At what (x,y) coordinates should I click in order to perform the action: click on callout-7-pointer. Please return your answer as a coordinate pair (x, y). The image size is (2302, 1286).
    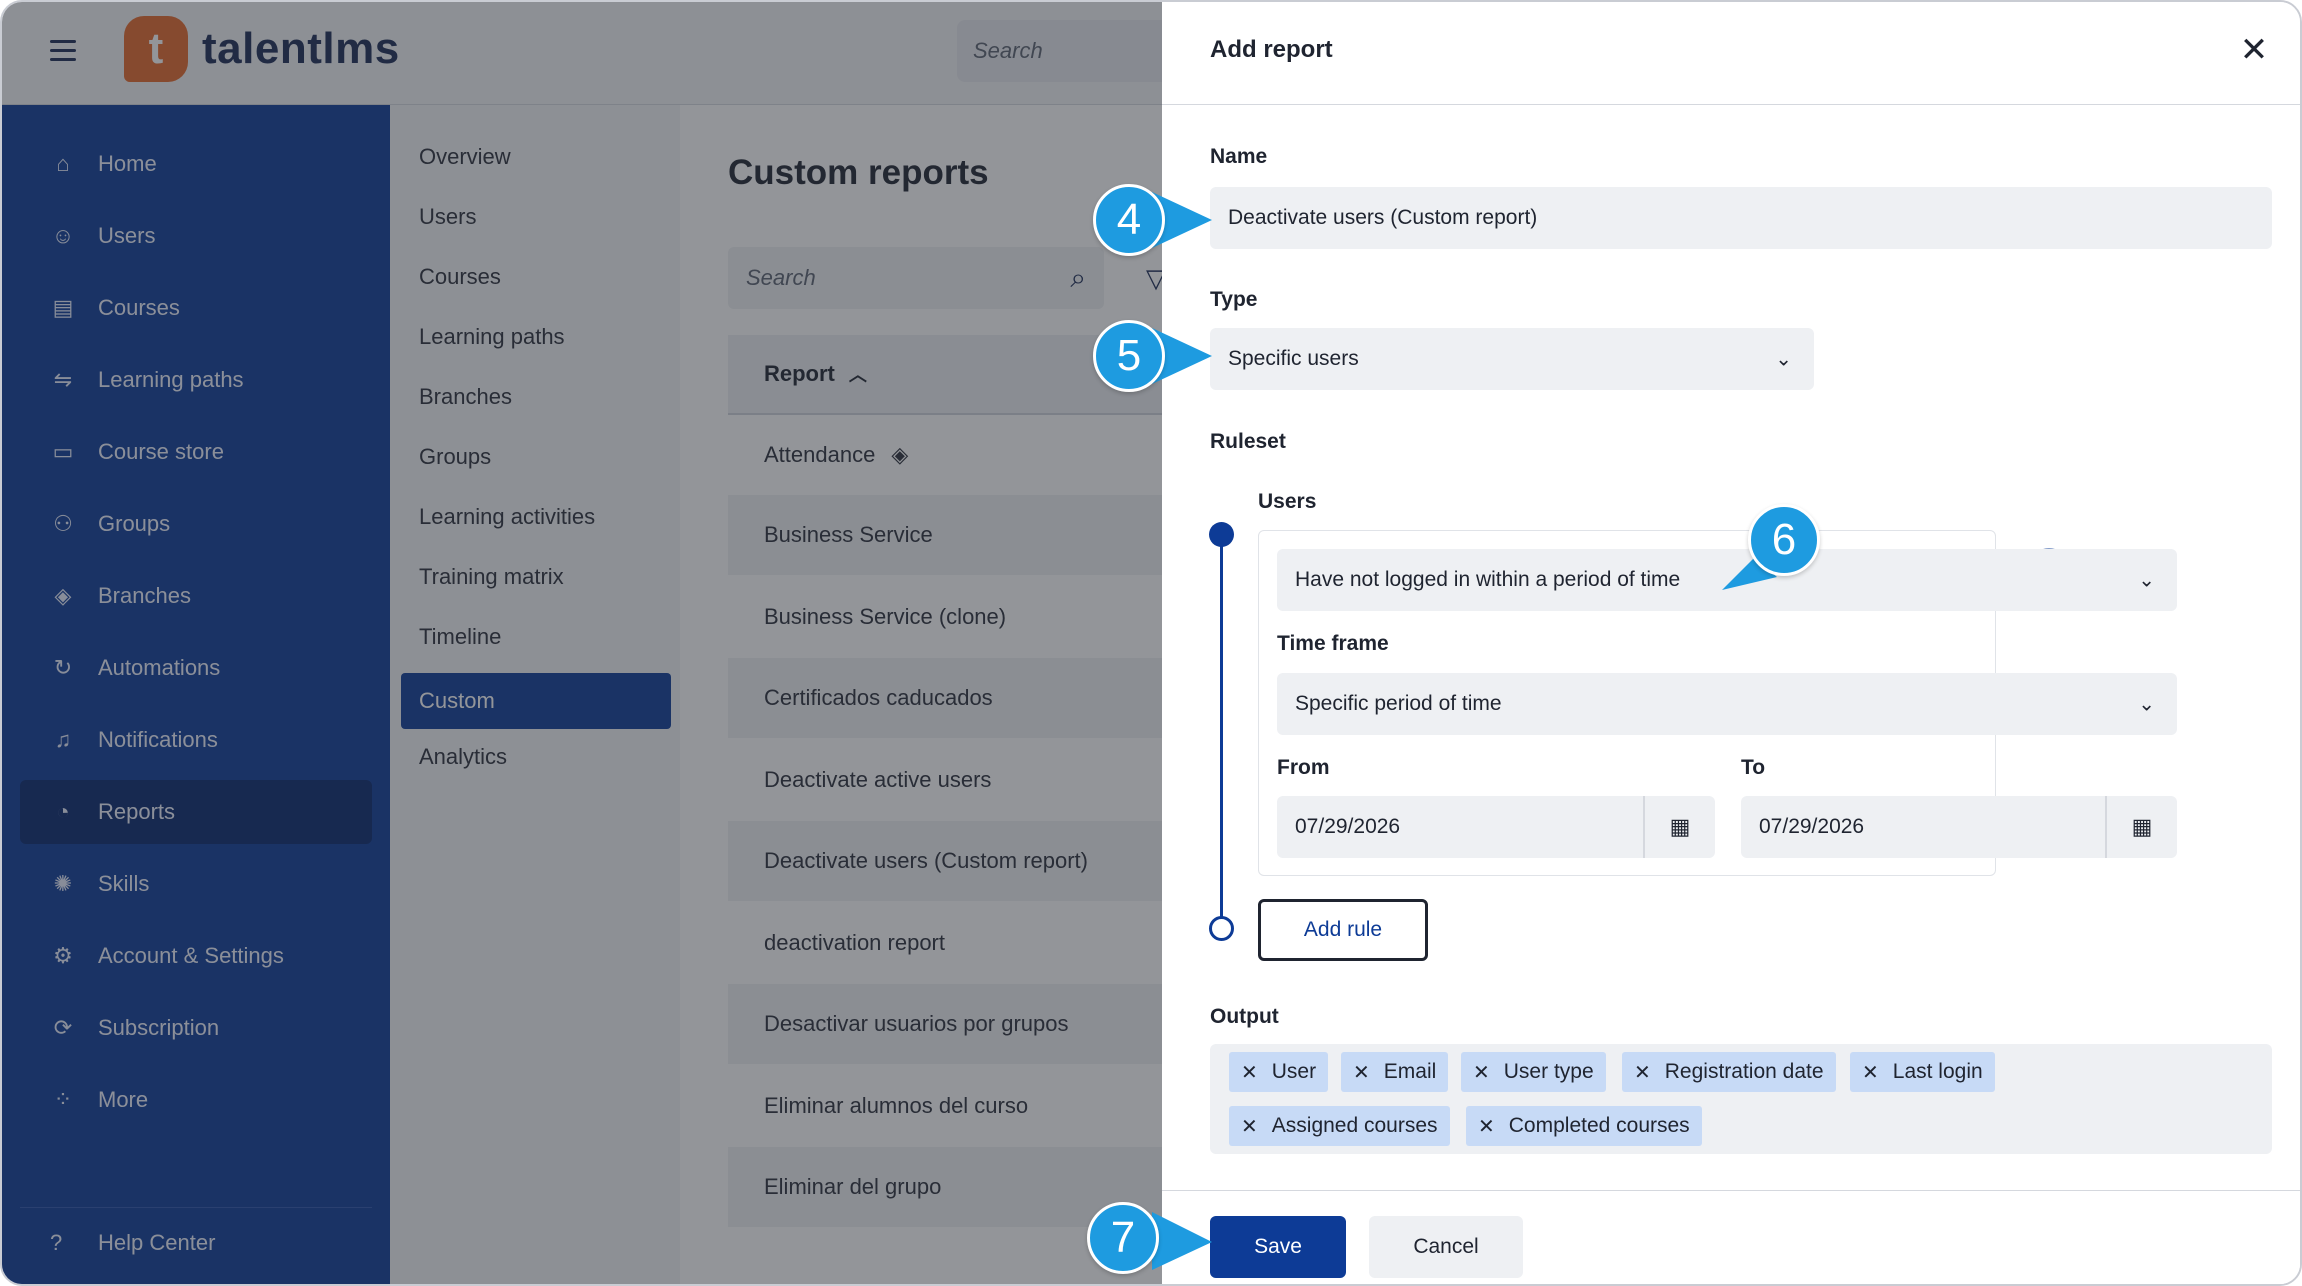
    Looking at the image, I should click on (1182, 1241).